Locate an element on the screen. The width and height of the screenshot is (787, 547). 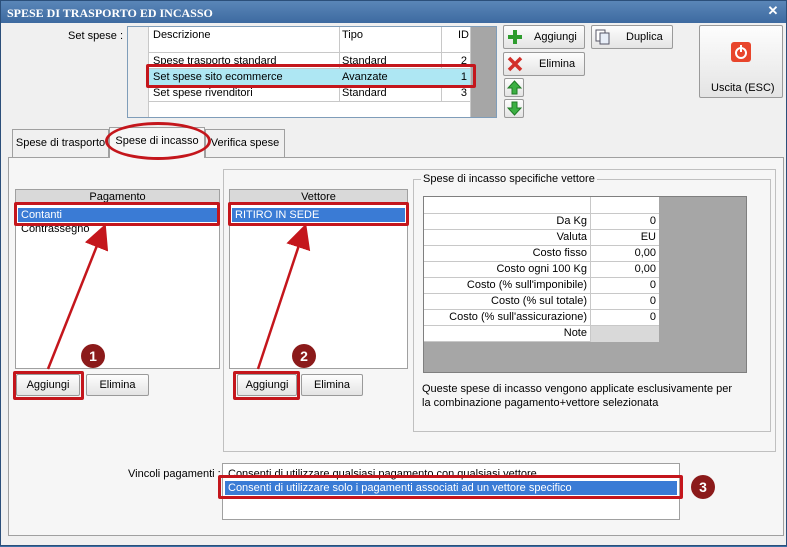
step-badge-1: 1 is located at coordinates (93, 356).